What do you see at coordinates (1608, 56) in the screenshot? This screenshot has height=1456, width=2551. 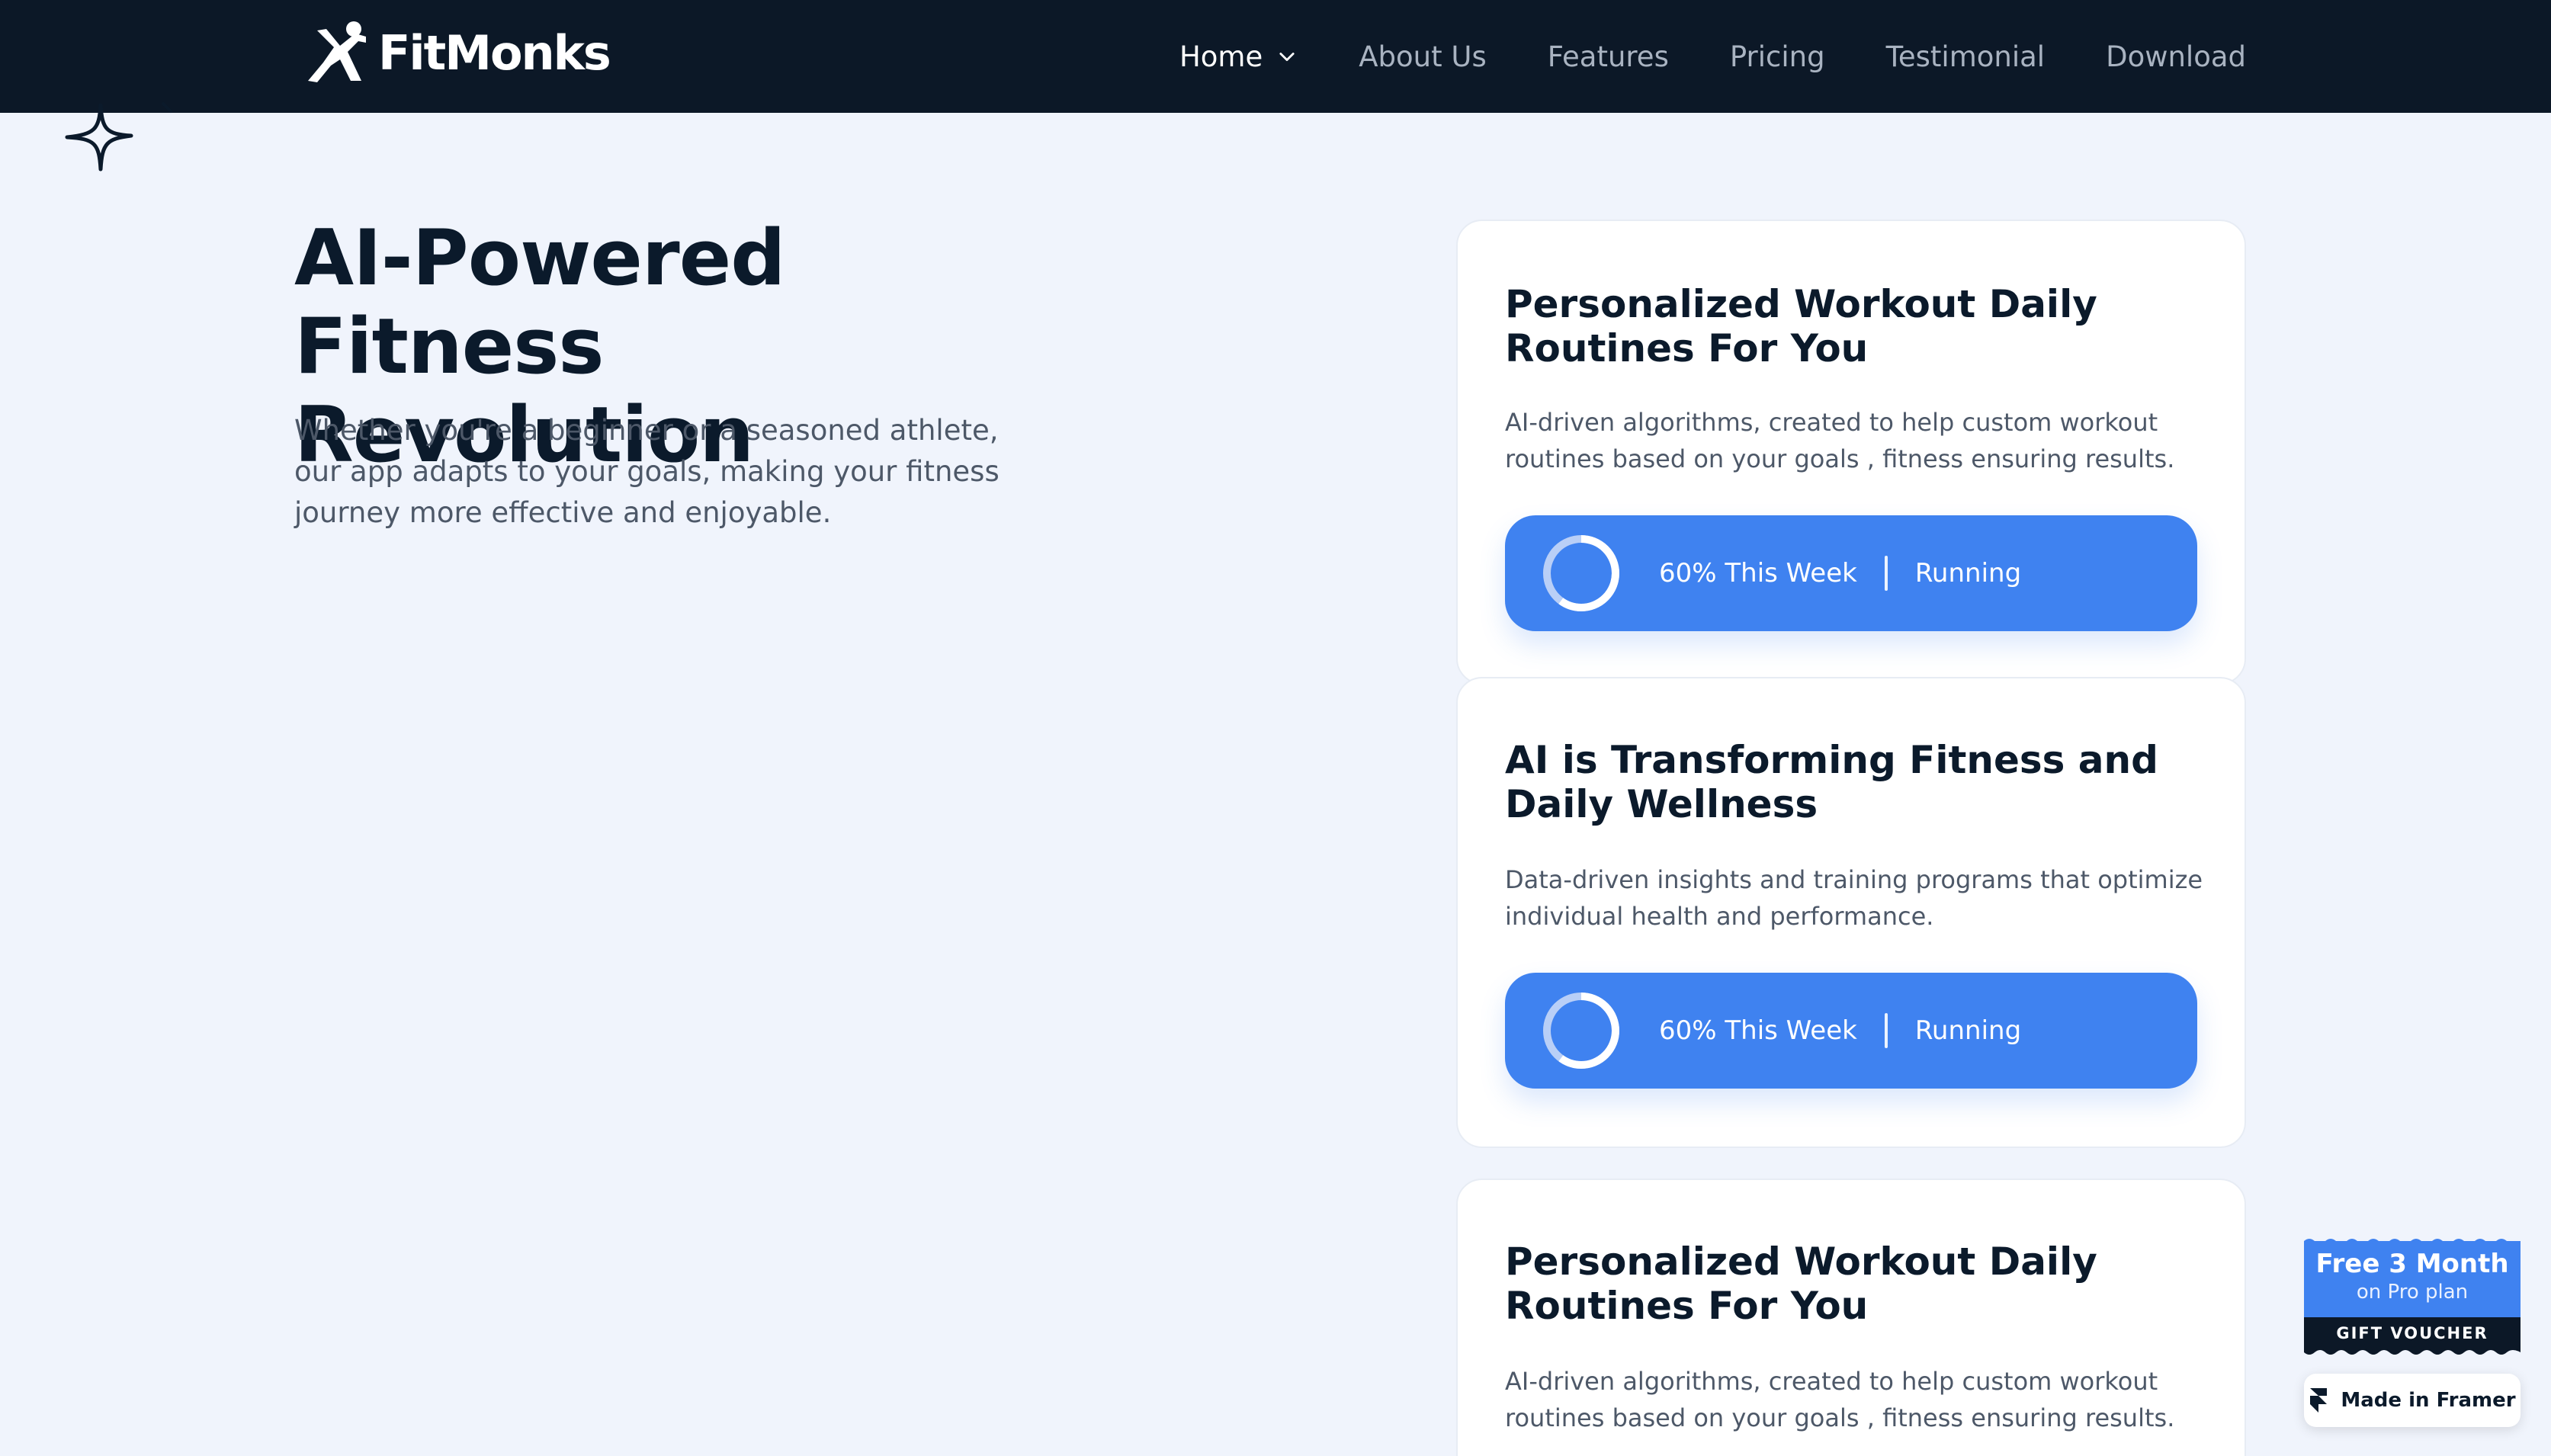 I see `nav-features: Features` at bounding box center [1608, 56].